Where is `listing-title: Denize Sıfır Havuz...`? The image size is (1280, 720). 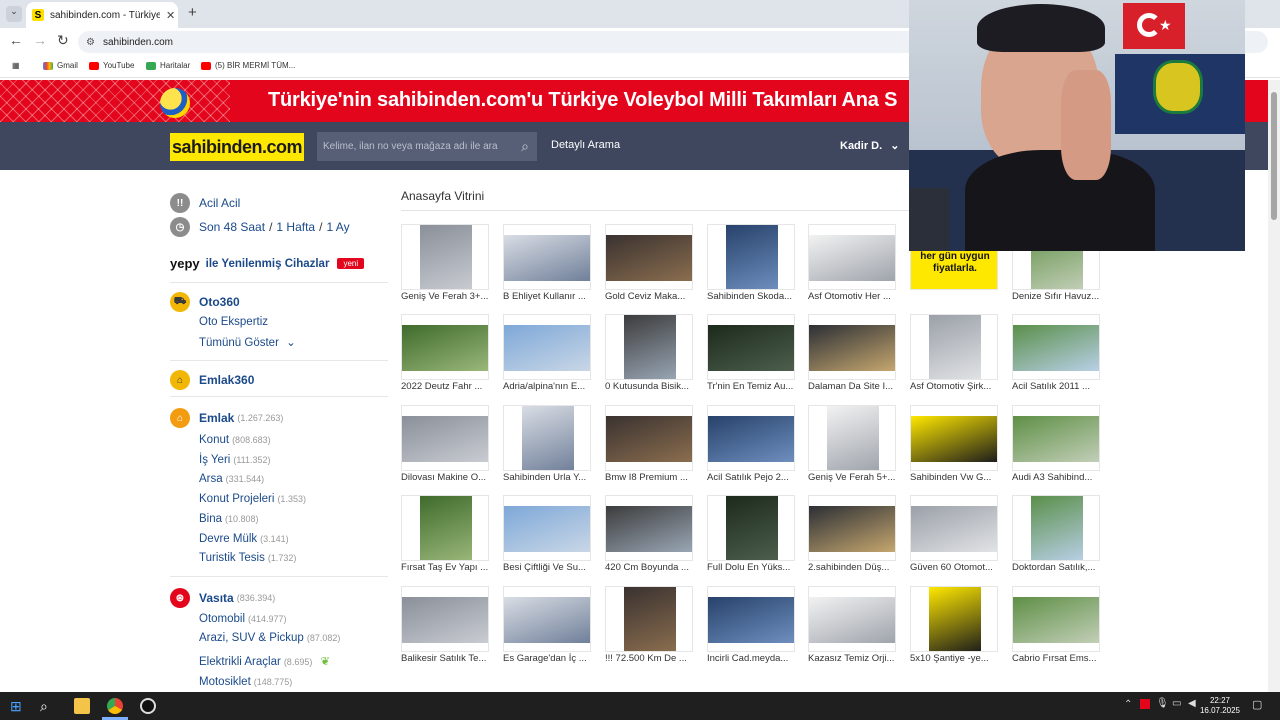
listing-title: Denize Sıfır Havuz... is located at coordinates (1059, 296).